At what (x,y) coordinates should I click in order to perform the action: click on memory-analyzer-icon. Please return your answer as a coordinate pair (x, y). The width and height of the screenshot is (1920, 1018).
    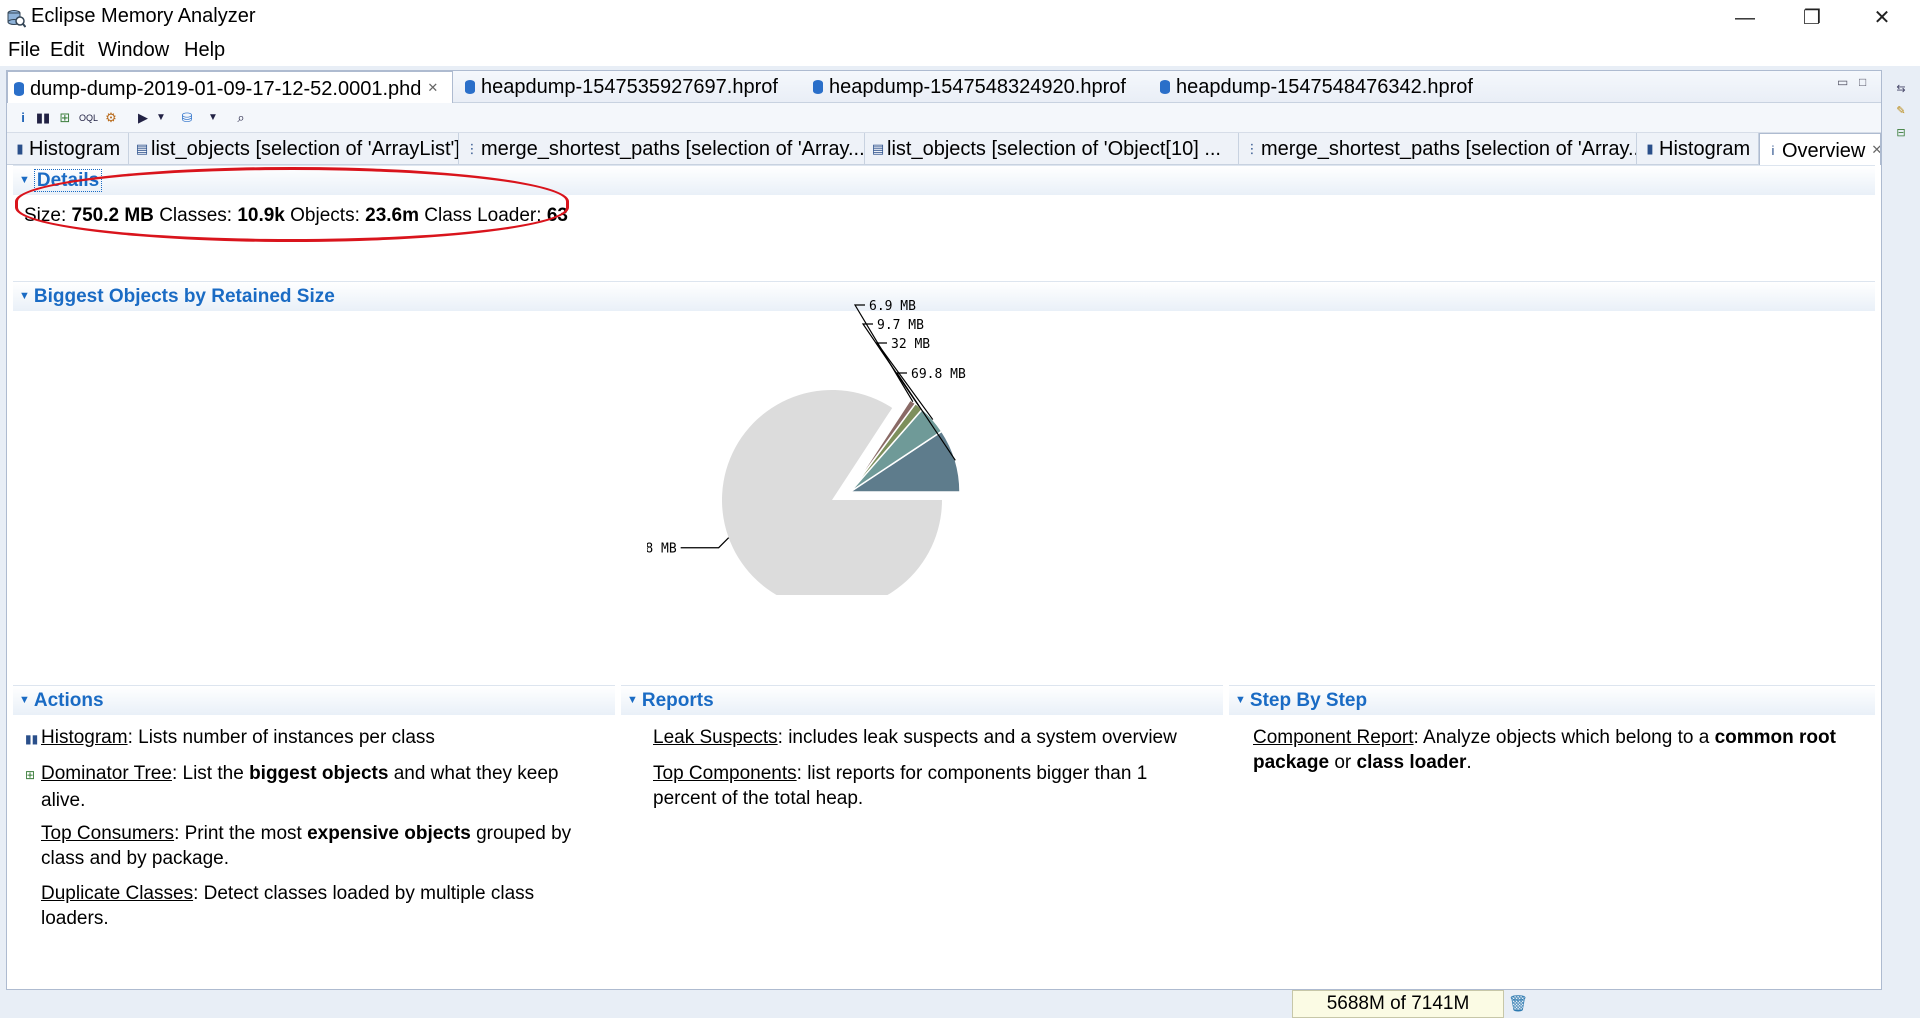
    Looking at the image, I should click on (16, 19).